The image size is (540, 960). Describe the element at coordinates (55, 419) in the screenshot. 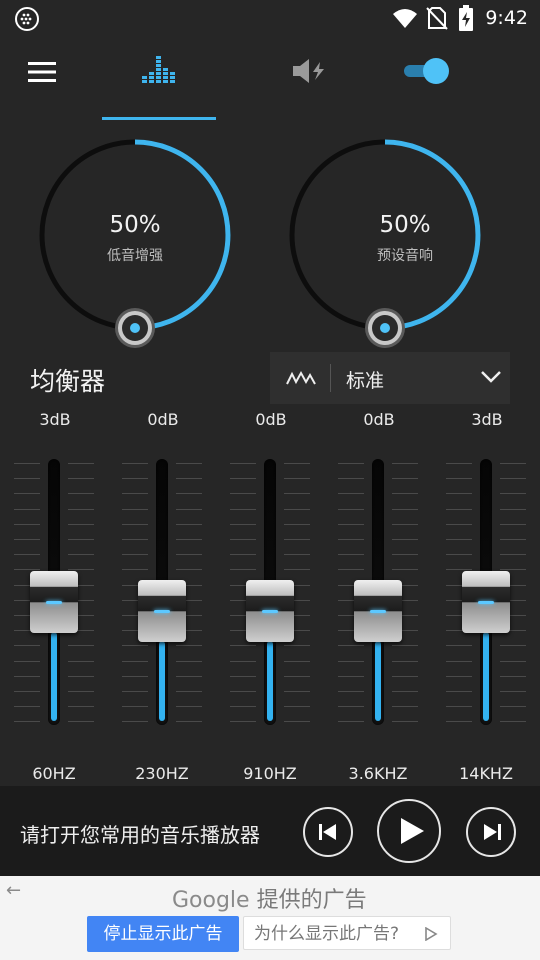

I see `band-gain-label: 3dB` at that location.